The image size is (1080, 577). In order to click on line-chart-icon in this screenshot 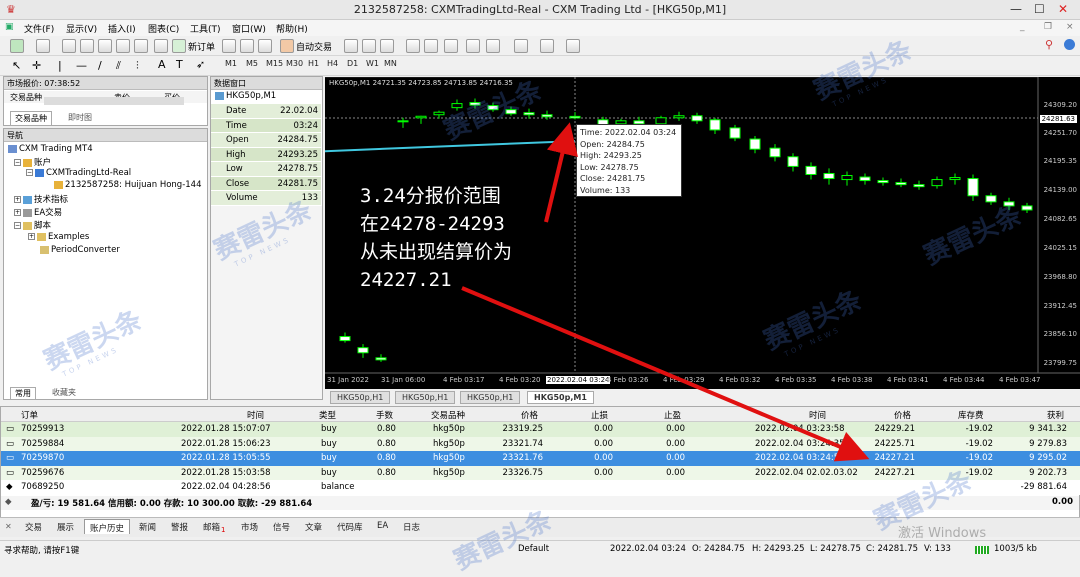, I will do `click(387, 46)`.